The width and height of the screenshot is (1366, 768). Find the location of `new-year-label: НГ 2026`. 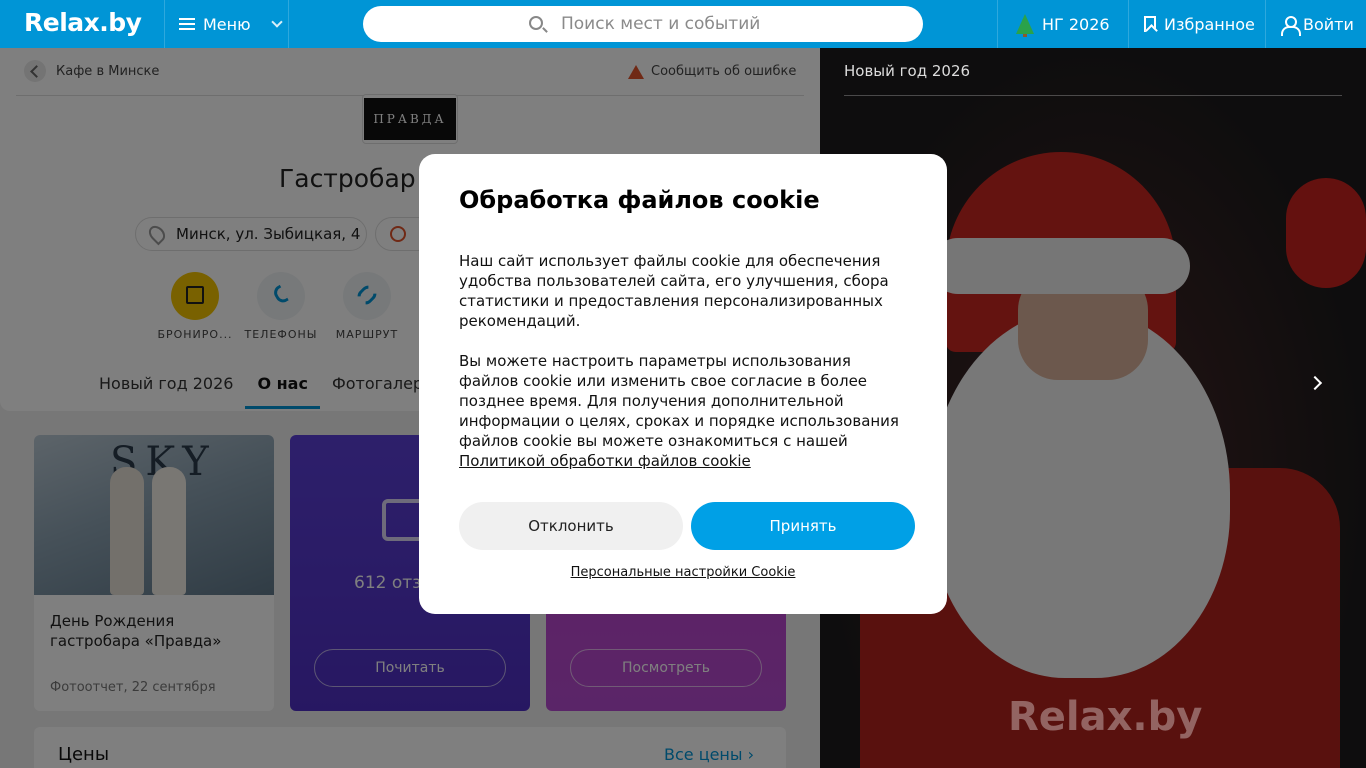

new-year-label: НГ 2026 is located at coordinates (1076, 24).